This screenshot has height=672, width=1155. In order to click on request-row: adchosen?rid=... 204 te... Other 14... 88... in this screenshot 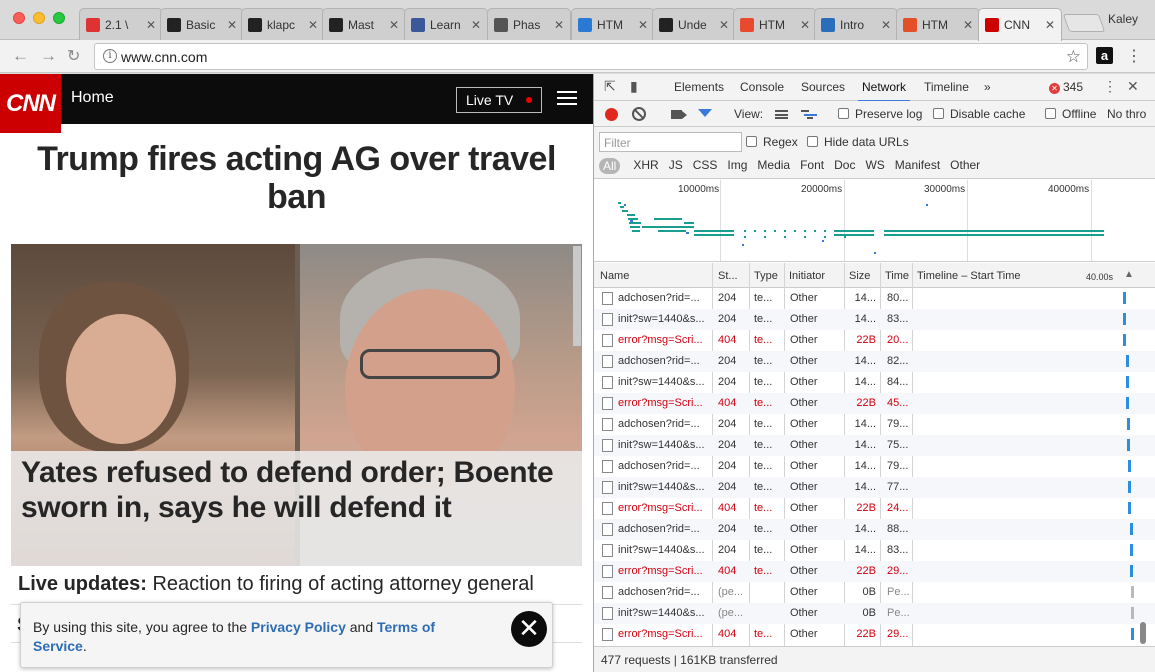, I will do `click(874, 529)`.